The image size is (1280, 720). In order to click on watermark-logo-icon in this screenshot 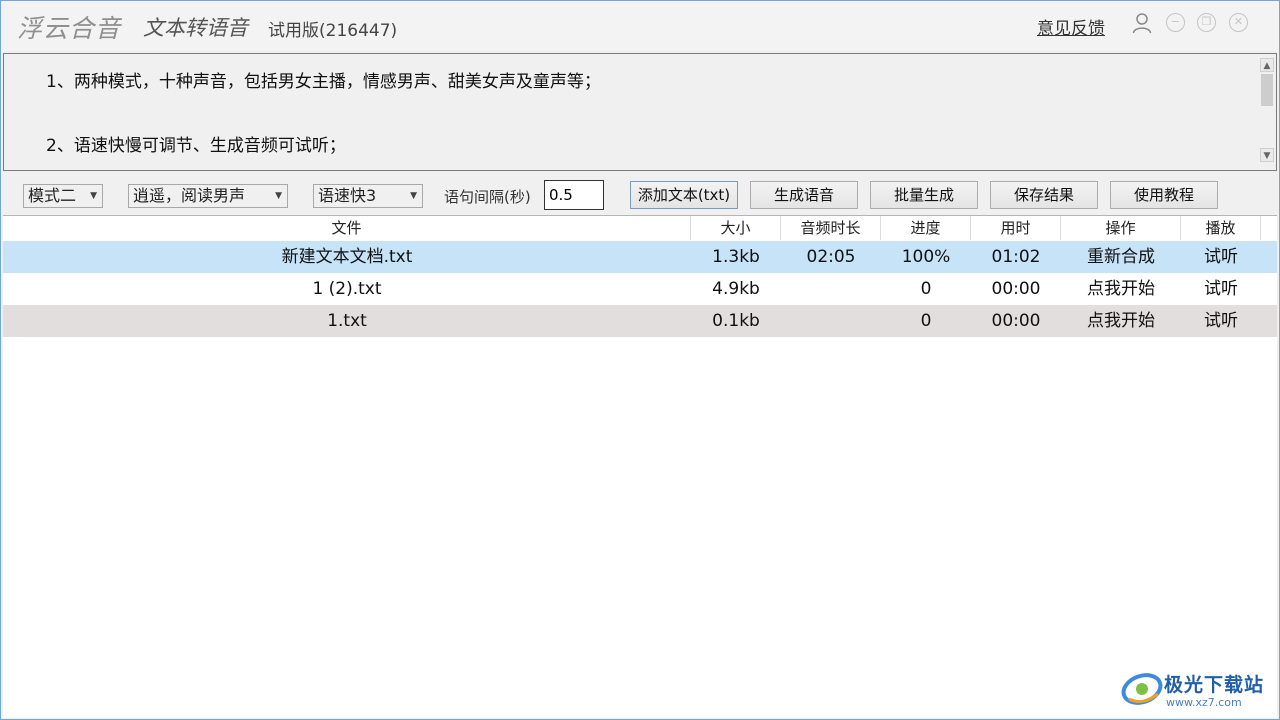, I will do `click(1142, 689)`.